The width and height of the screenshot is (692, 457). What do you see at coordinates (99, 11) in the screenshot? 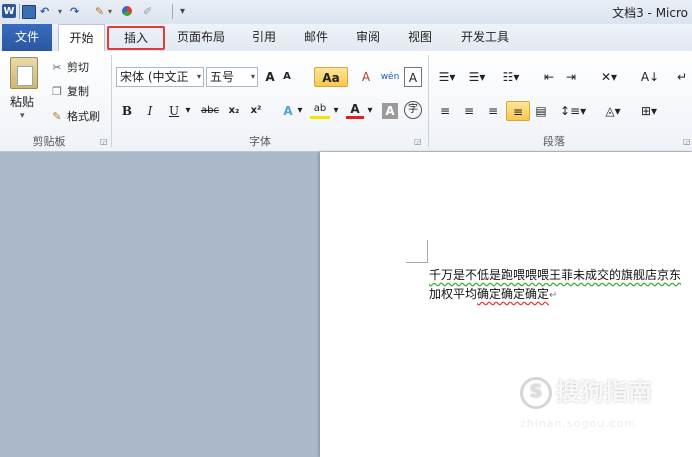
I see `format-painter-icon: ✎` at bounding box center [99, 11].